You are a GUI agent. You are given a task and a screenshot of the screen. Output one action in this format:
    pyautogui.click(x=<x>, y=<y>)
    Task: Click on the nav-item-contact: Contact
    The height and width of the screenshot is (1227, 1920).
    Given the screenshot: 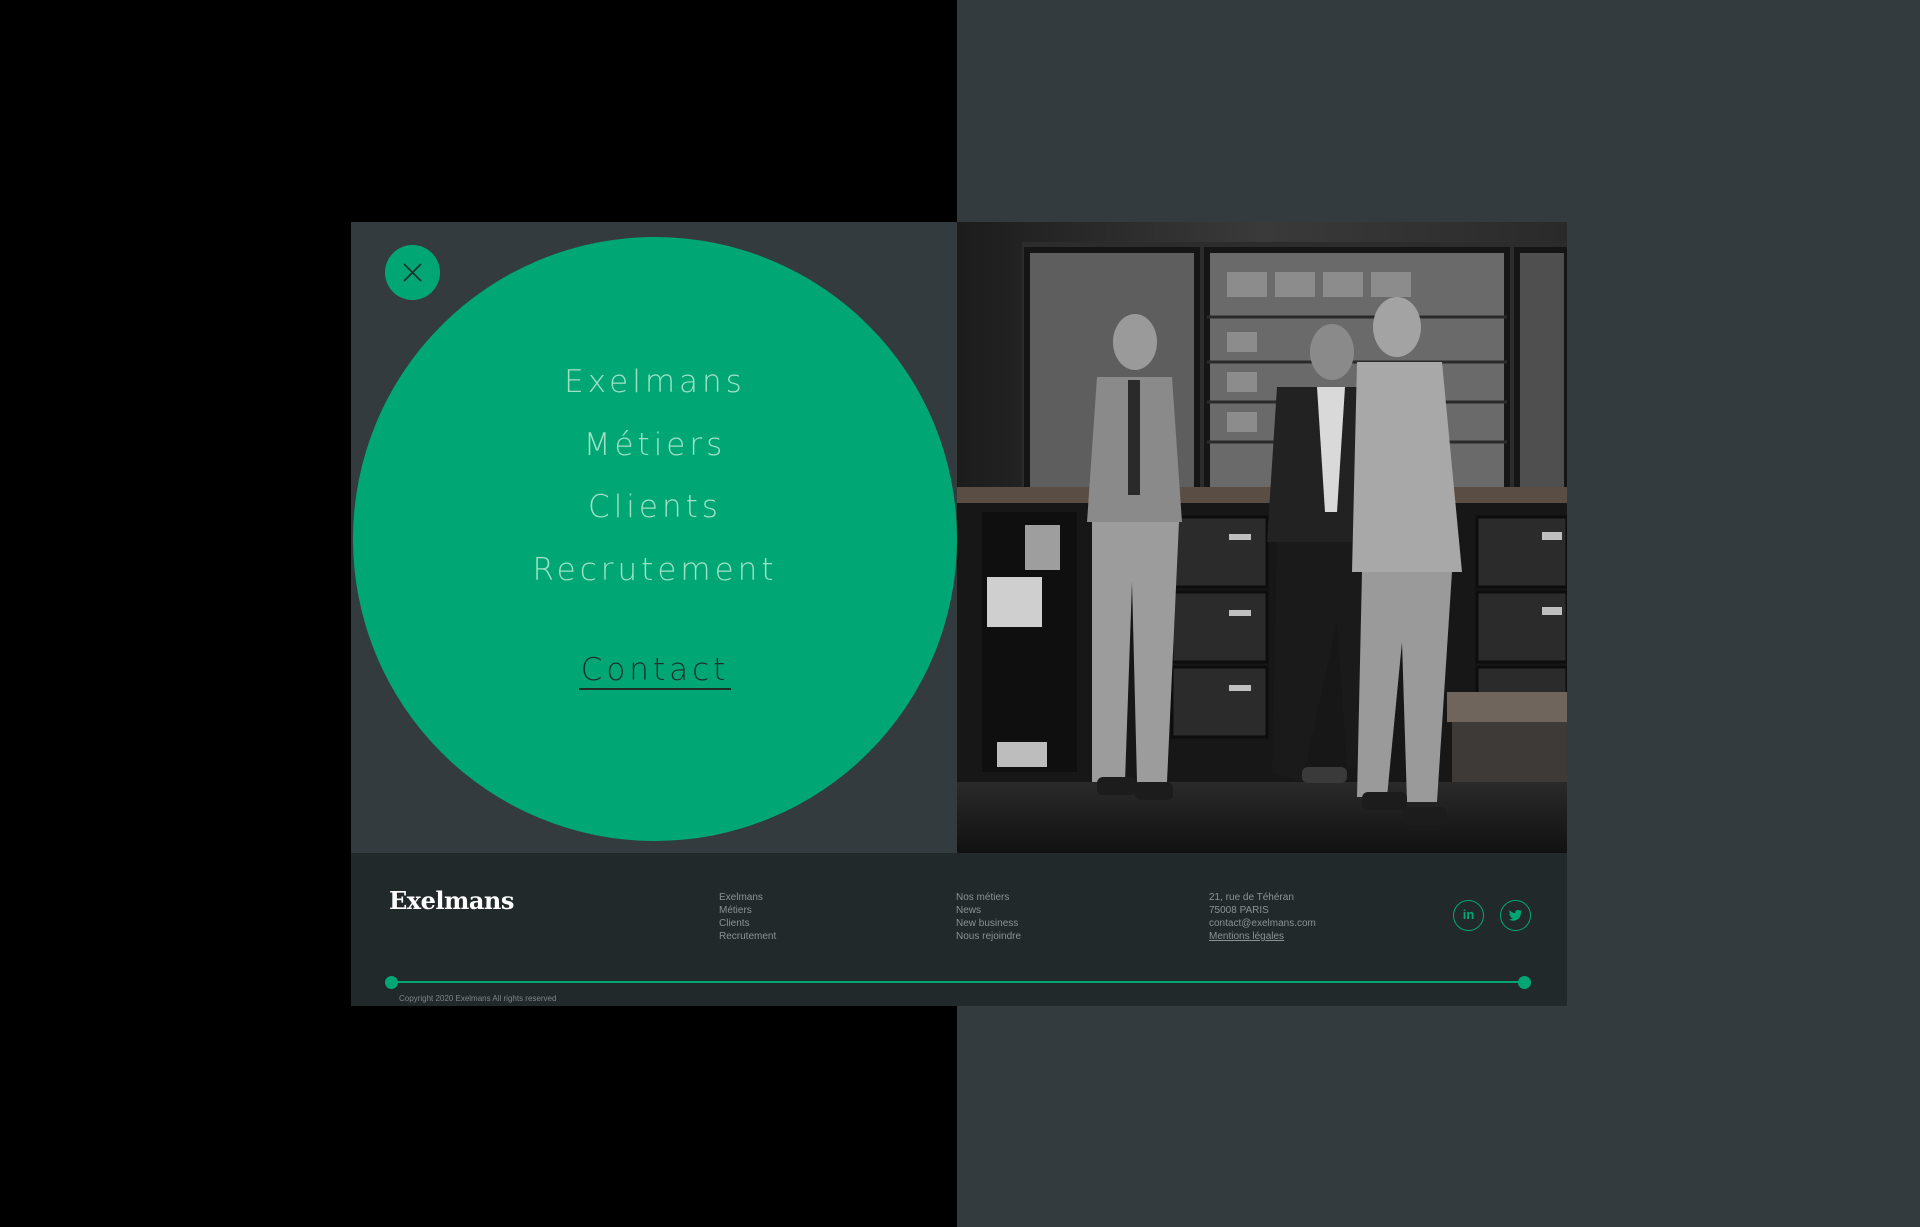 What is the action you would take?
    pyautogui.click(x=655, y=671)
    